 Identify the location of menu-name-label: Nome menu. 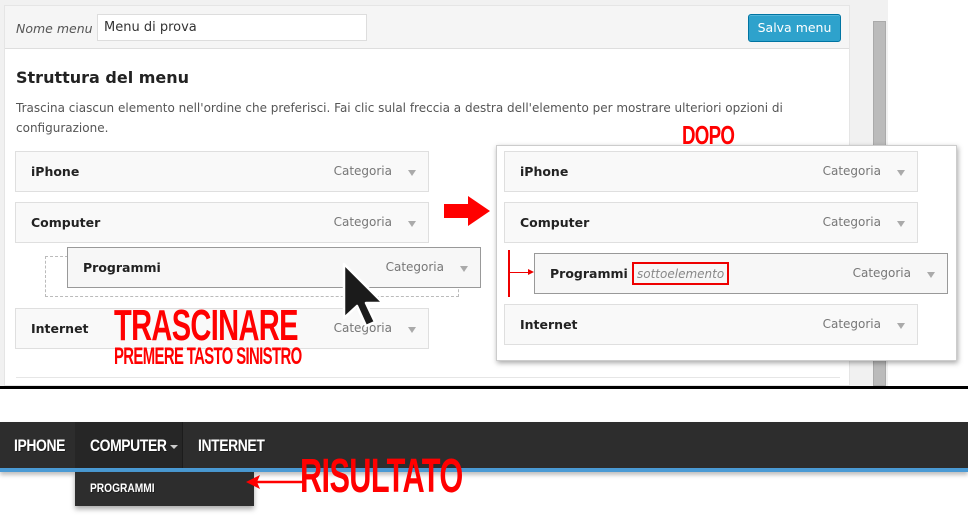
(54, 28).